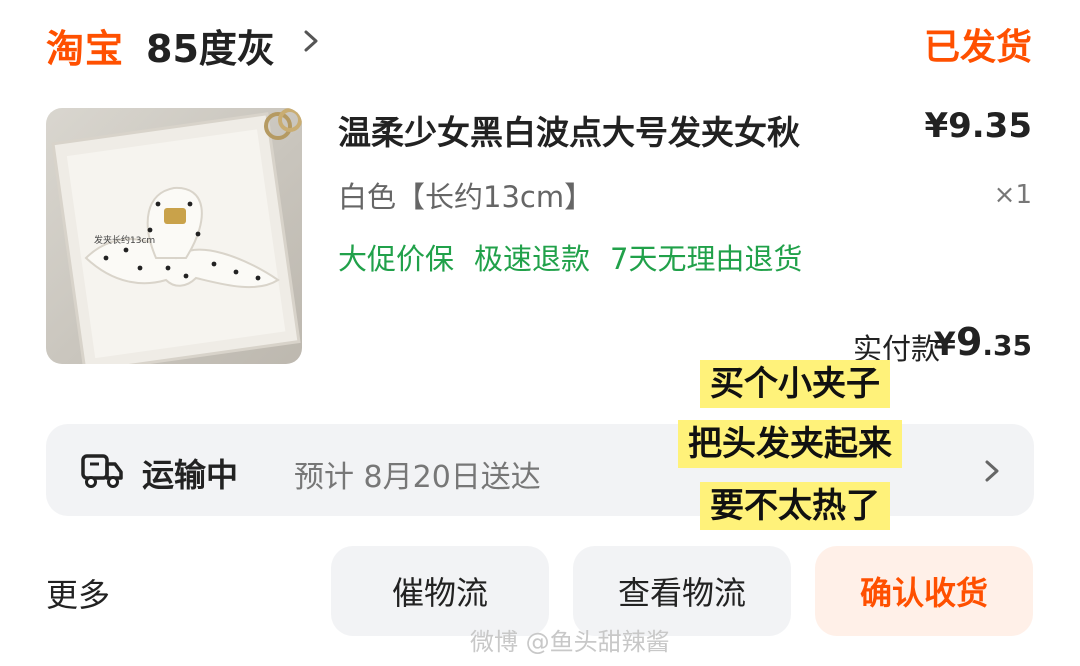 The width and height of the screenshot is (1080, 666). Describe the element at coordinates (78, 593) in the screenshot. I see `more-button: 更多` at that location.